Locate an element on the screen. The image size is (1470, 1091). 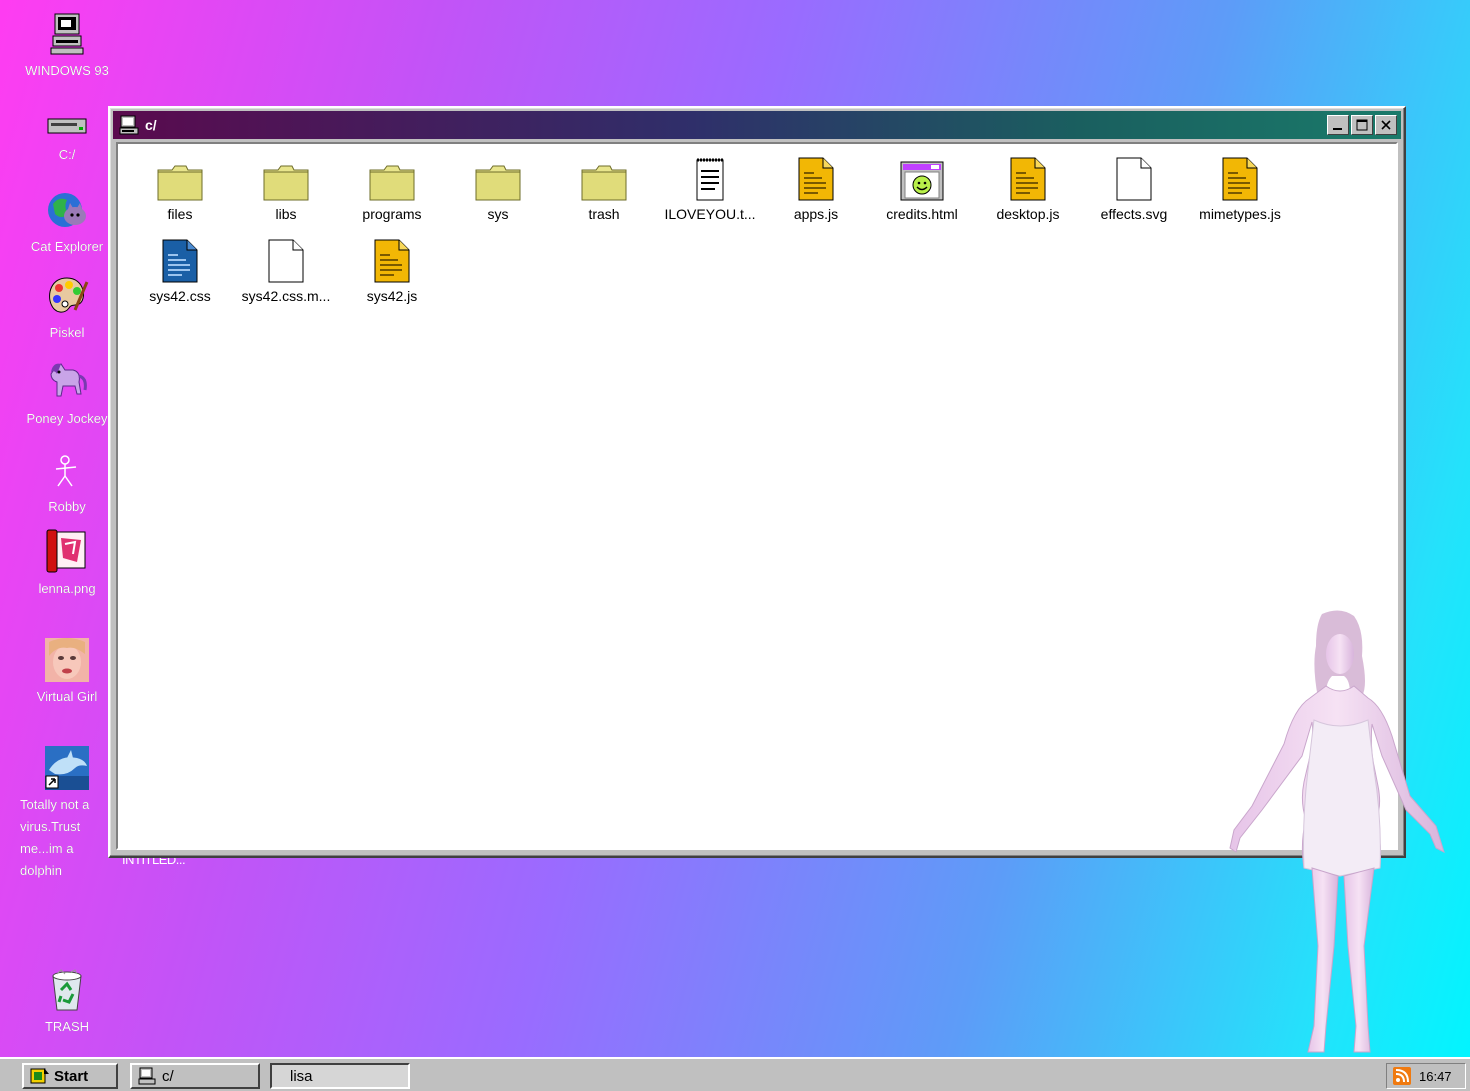
desktop-icon-windows93: WINDOWS 93 is located at coordinates (67, 47).